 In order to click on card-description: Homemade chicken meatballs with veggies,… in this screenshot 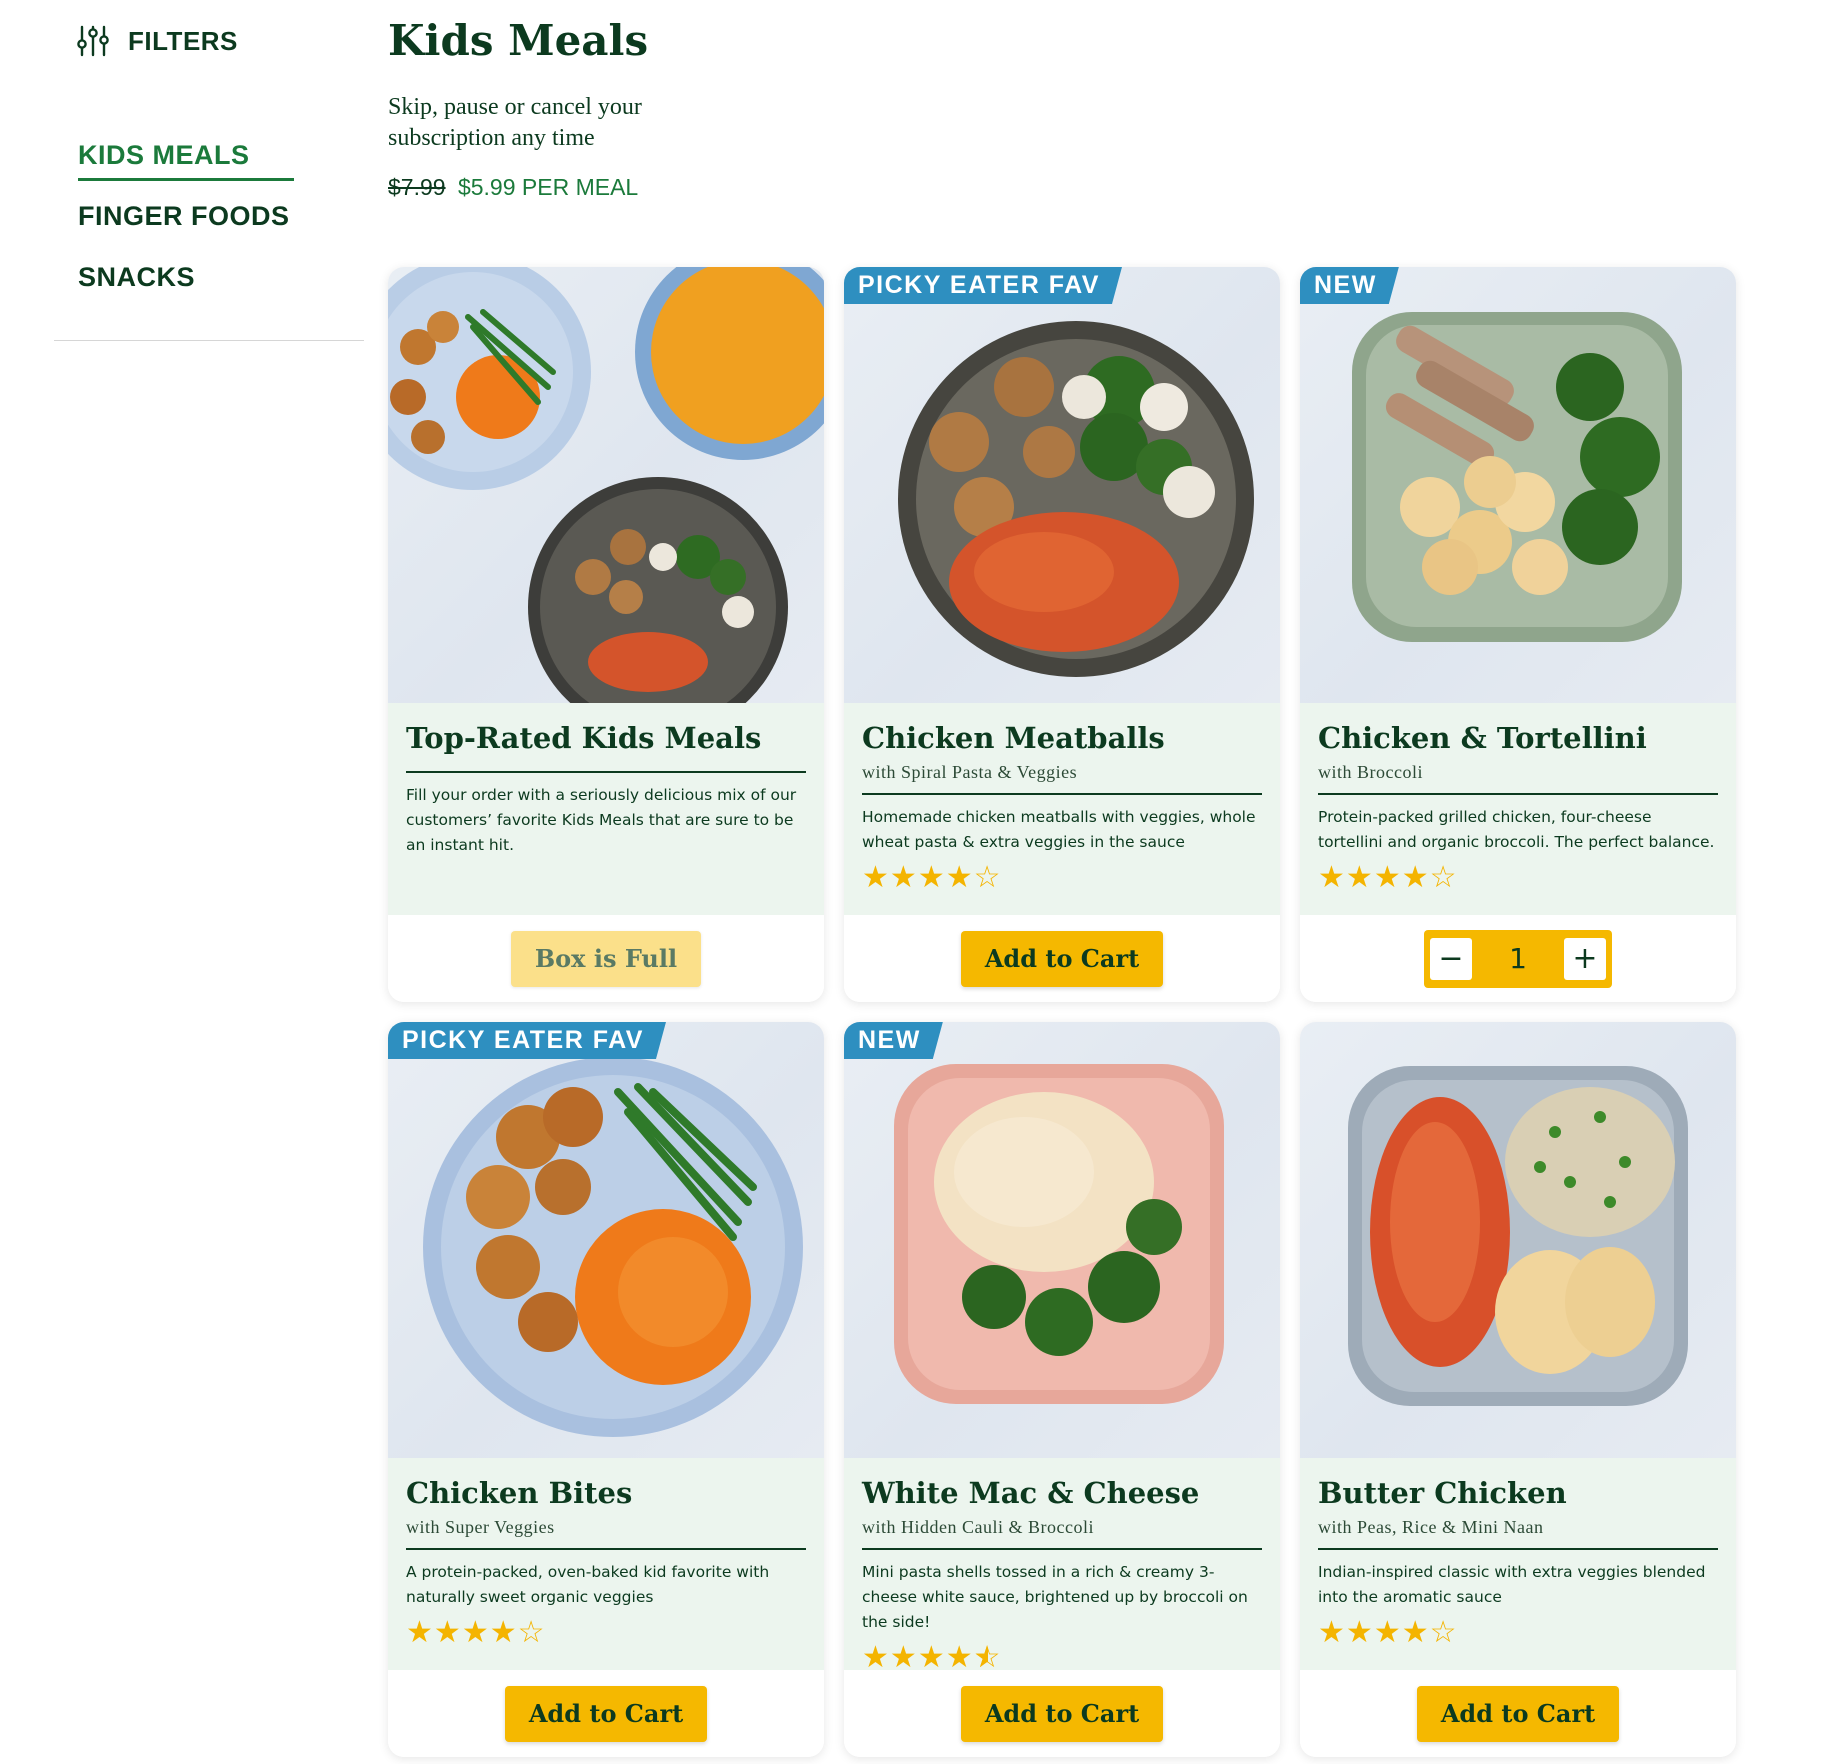, I will do `click(1059, 829)`.